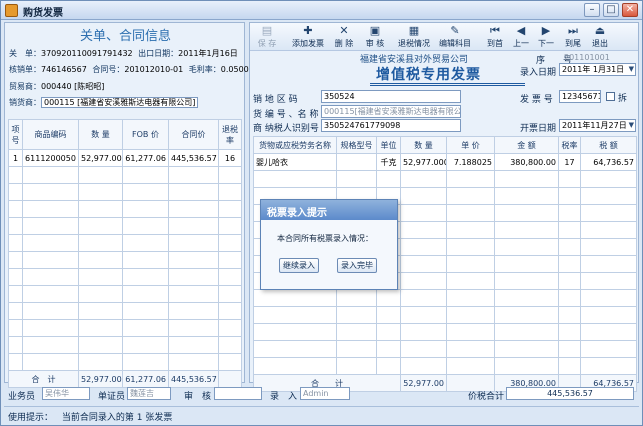 The height and width of the screenshot is (426, 643). Describe the element at coordinates (388, 145) in the screenshot. I see `col-unit: 单位` at that location.